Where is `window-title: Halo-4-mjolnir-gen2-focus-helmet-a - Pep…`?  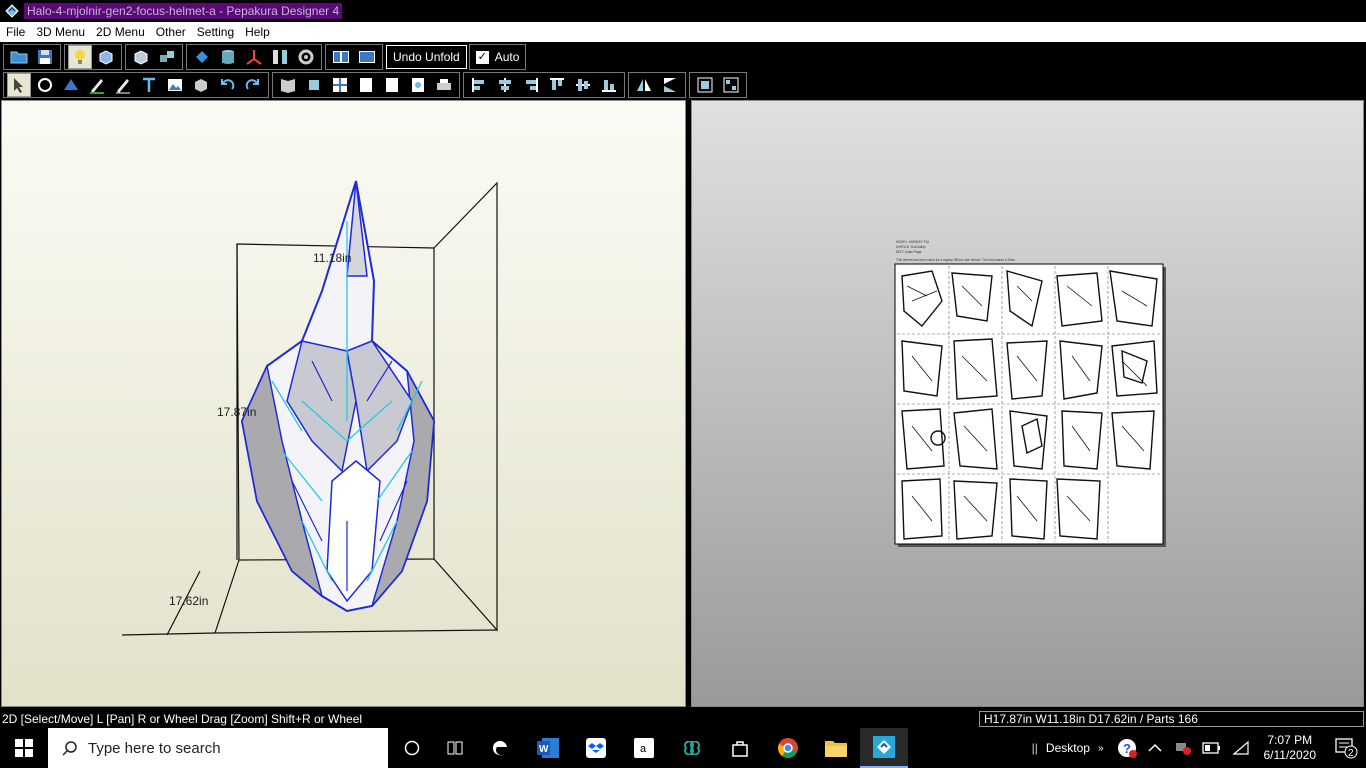
window-title: Halo-4-mjolnir-gen2-focus-helmet-a - Pep… is located at coordinates (183, 11).